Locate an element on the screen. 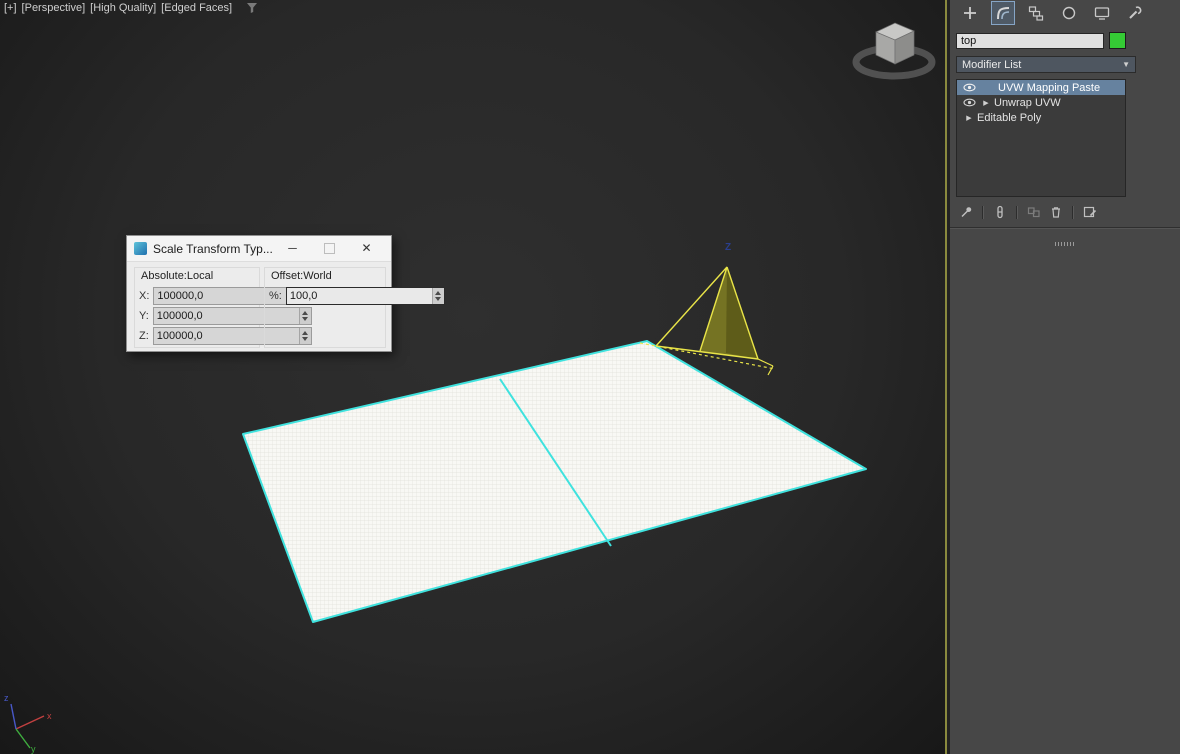 This screenshot has height=754, width=1180. configure-sets-icon is located at coordinates (1090, 212).